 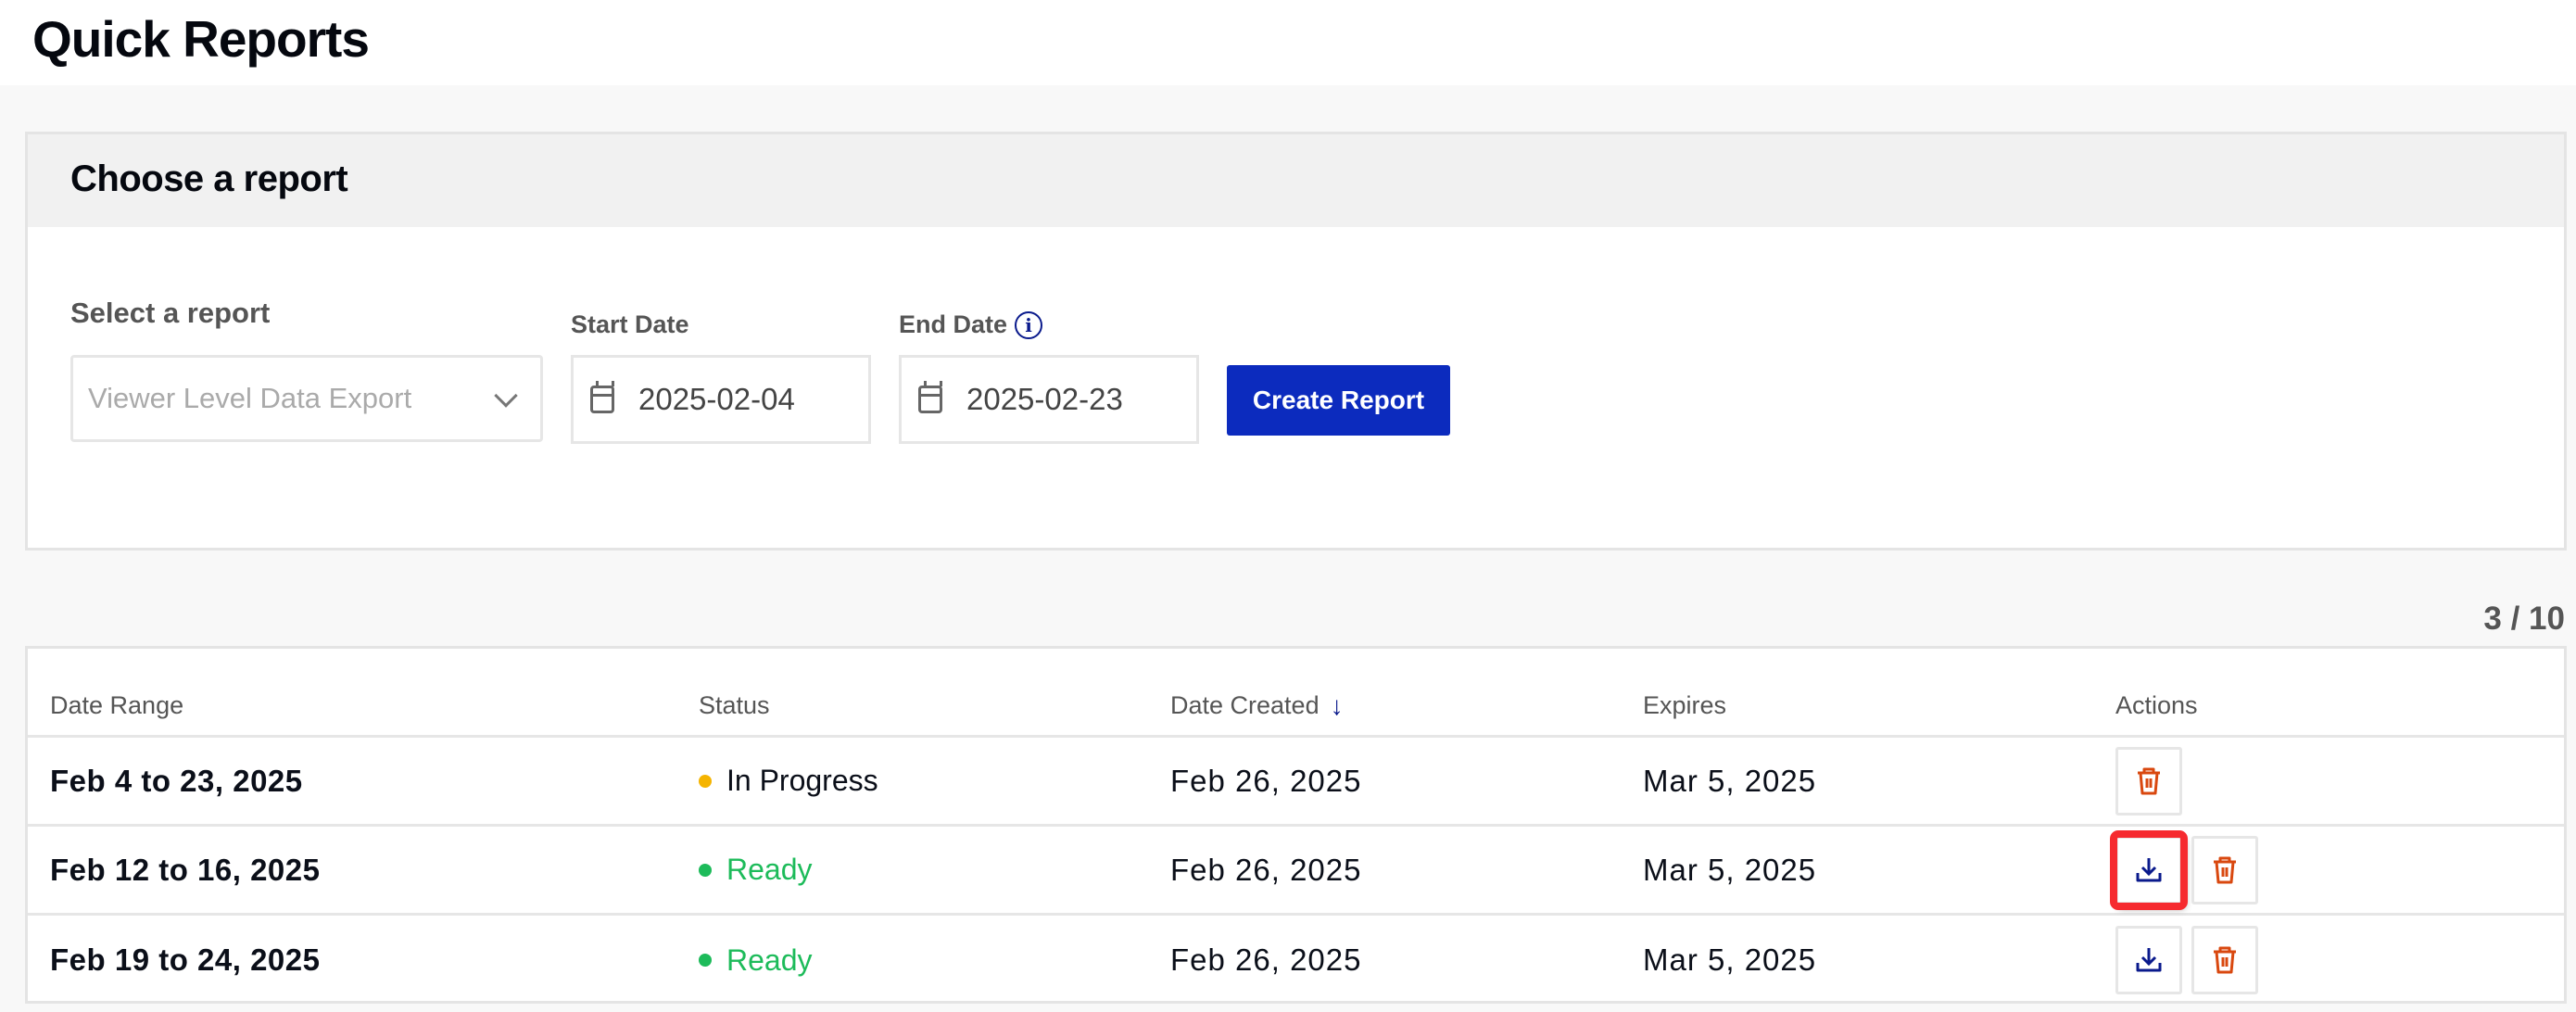 I want to click on start-date-value: 2025-02-04, so click(x=717, y=399).